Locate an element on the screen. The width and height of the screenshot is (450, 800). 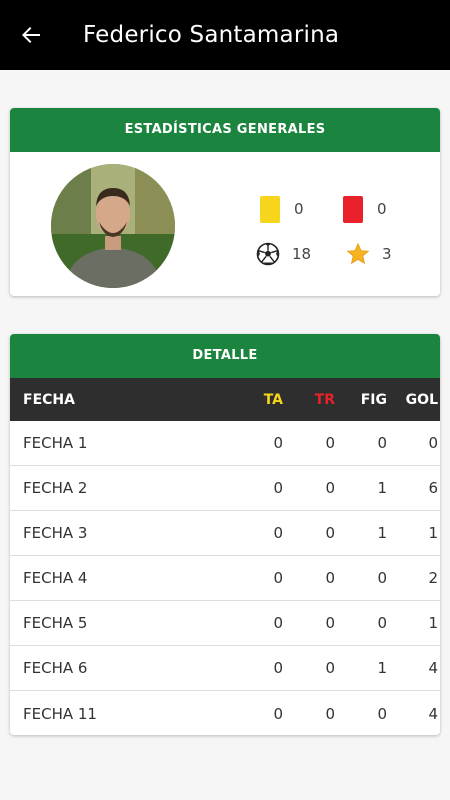
col-tr-header: TR is located at coordinates (324, 399).